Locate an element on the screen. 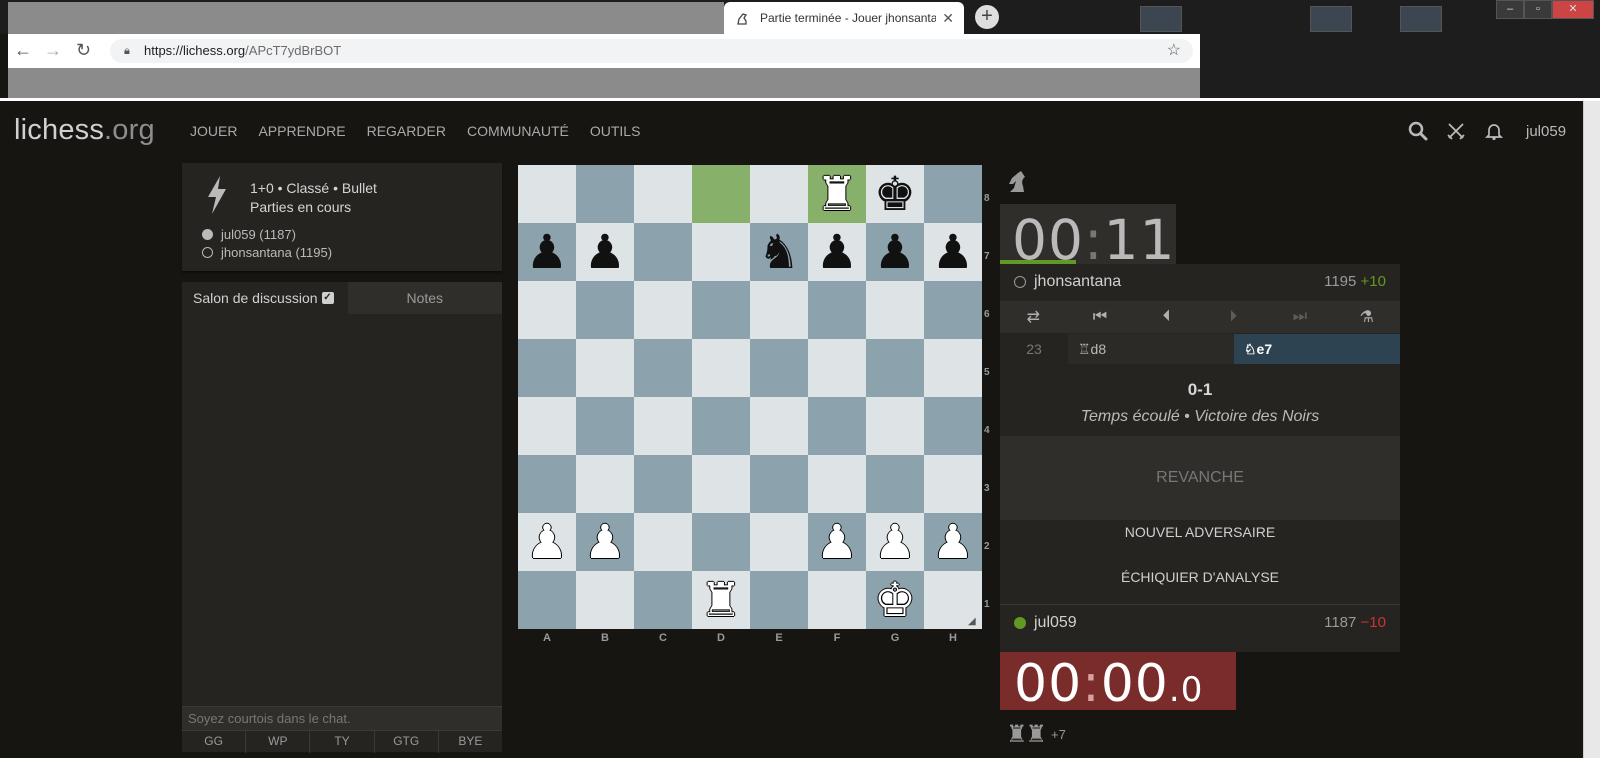  square-h8 is located at coordinates (953, 194).